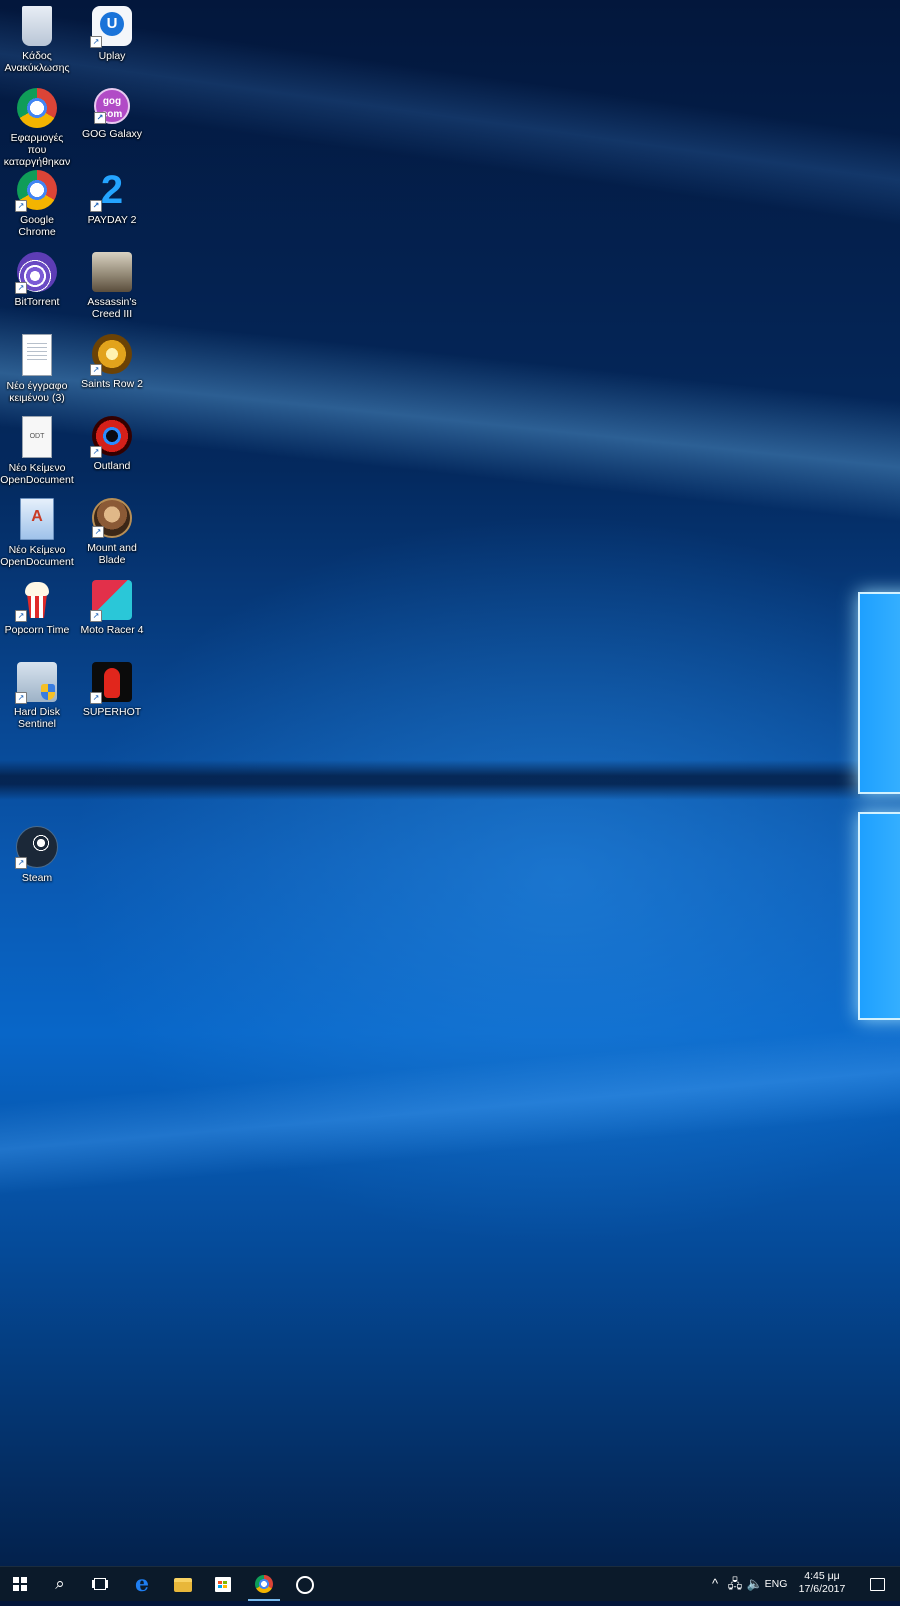 This screenshot has width=900, height=1606. I want to click on desktop-icon-payday-2: 2 ↗ PAYDAY 2, so click(112, 195).